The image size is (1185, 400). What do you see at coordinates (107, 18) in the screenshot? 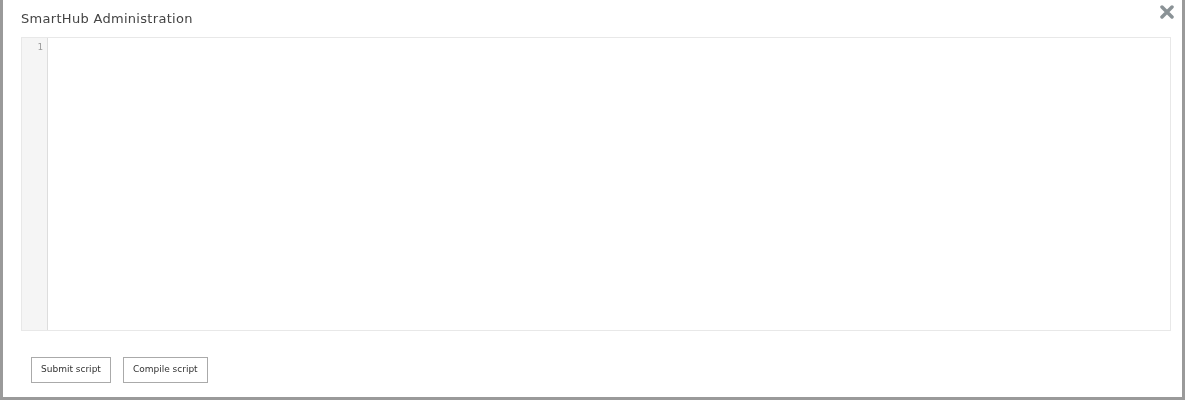
I see `window-title: SmartHub Administration` at bounding box center [107, 18].